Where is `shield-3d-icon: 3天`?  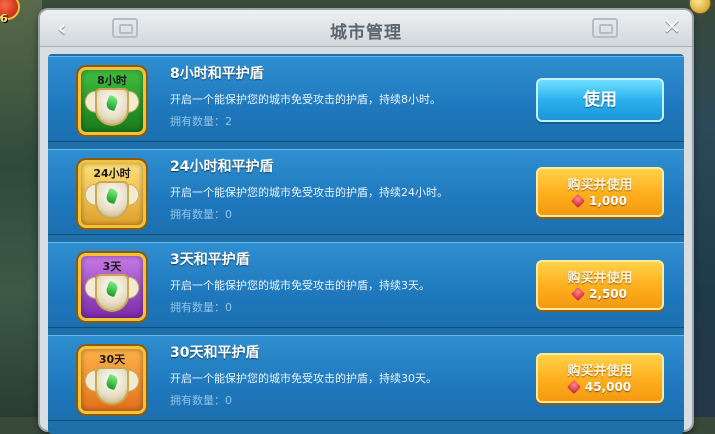
shield-3d-icon: 3天 is located at coordinates (112, 287).